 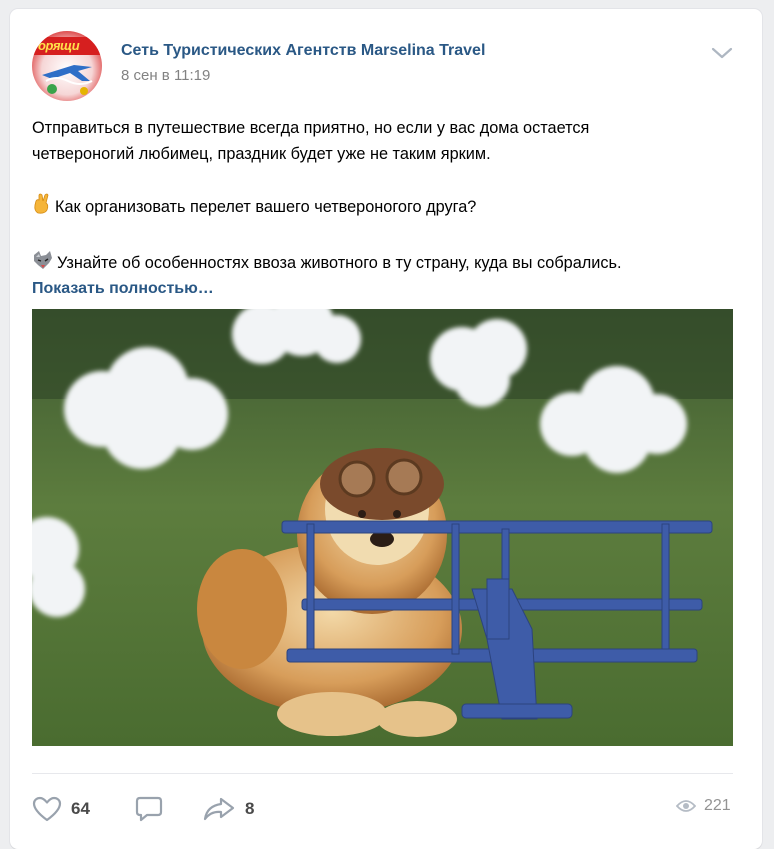 What do you see at coordinates (219, 809) in the screenshot?
I see `share-icon` at bounding box center [219, 809].